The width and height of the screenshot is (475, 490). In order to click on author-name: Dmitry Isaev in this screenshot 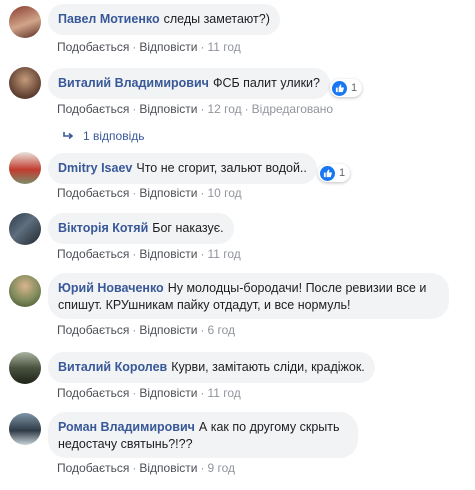, I will do `click(95, 168)`.